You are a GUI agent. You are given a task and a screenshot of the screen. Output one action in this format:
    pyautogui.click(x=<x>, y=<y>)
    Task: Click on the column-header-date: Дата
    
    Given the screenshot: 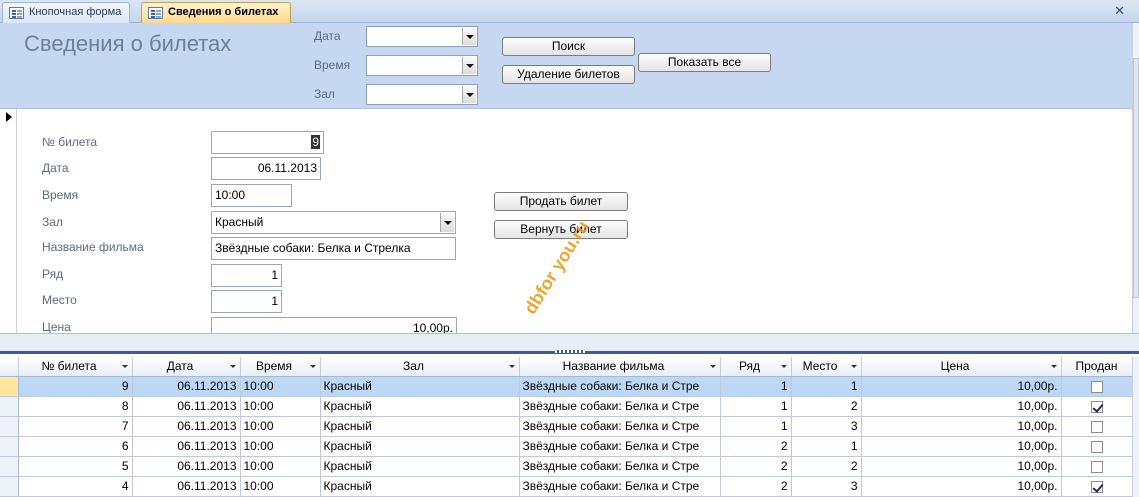 What is the action you would take?
    pyautogui.click(x=186, y=367)
    